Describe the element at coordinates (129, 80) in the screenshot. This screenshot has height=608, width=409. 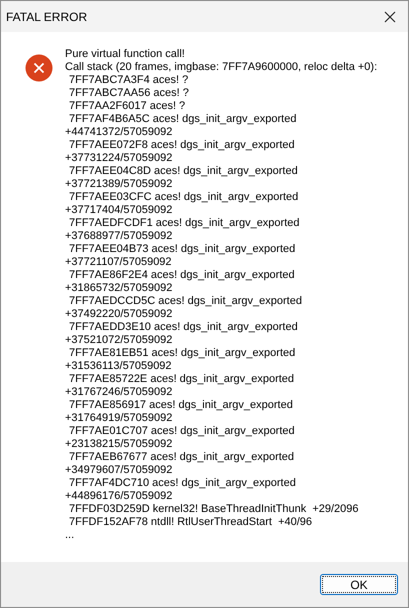
I see `message-line: 7FF7ABC7A3F4 aces! ?` at that location.